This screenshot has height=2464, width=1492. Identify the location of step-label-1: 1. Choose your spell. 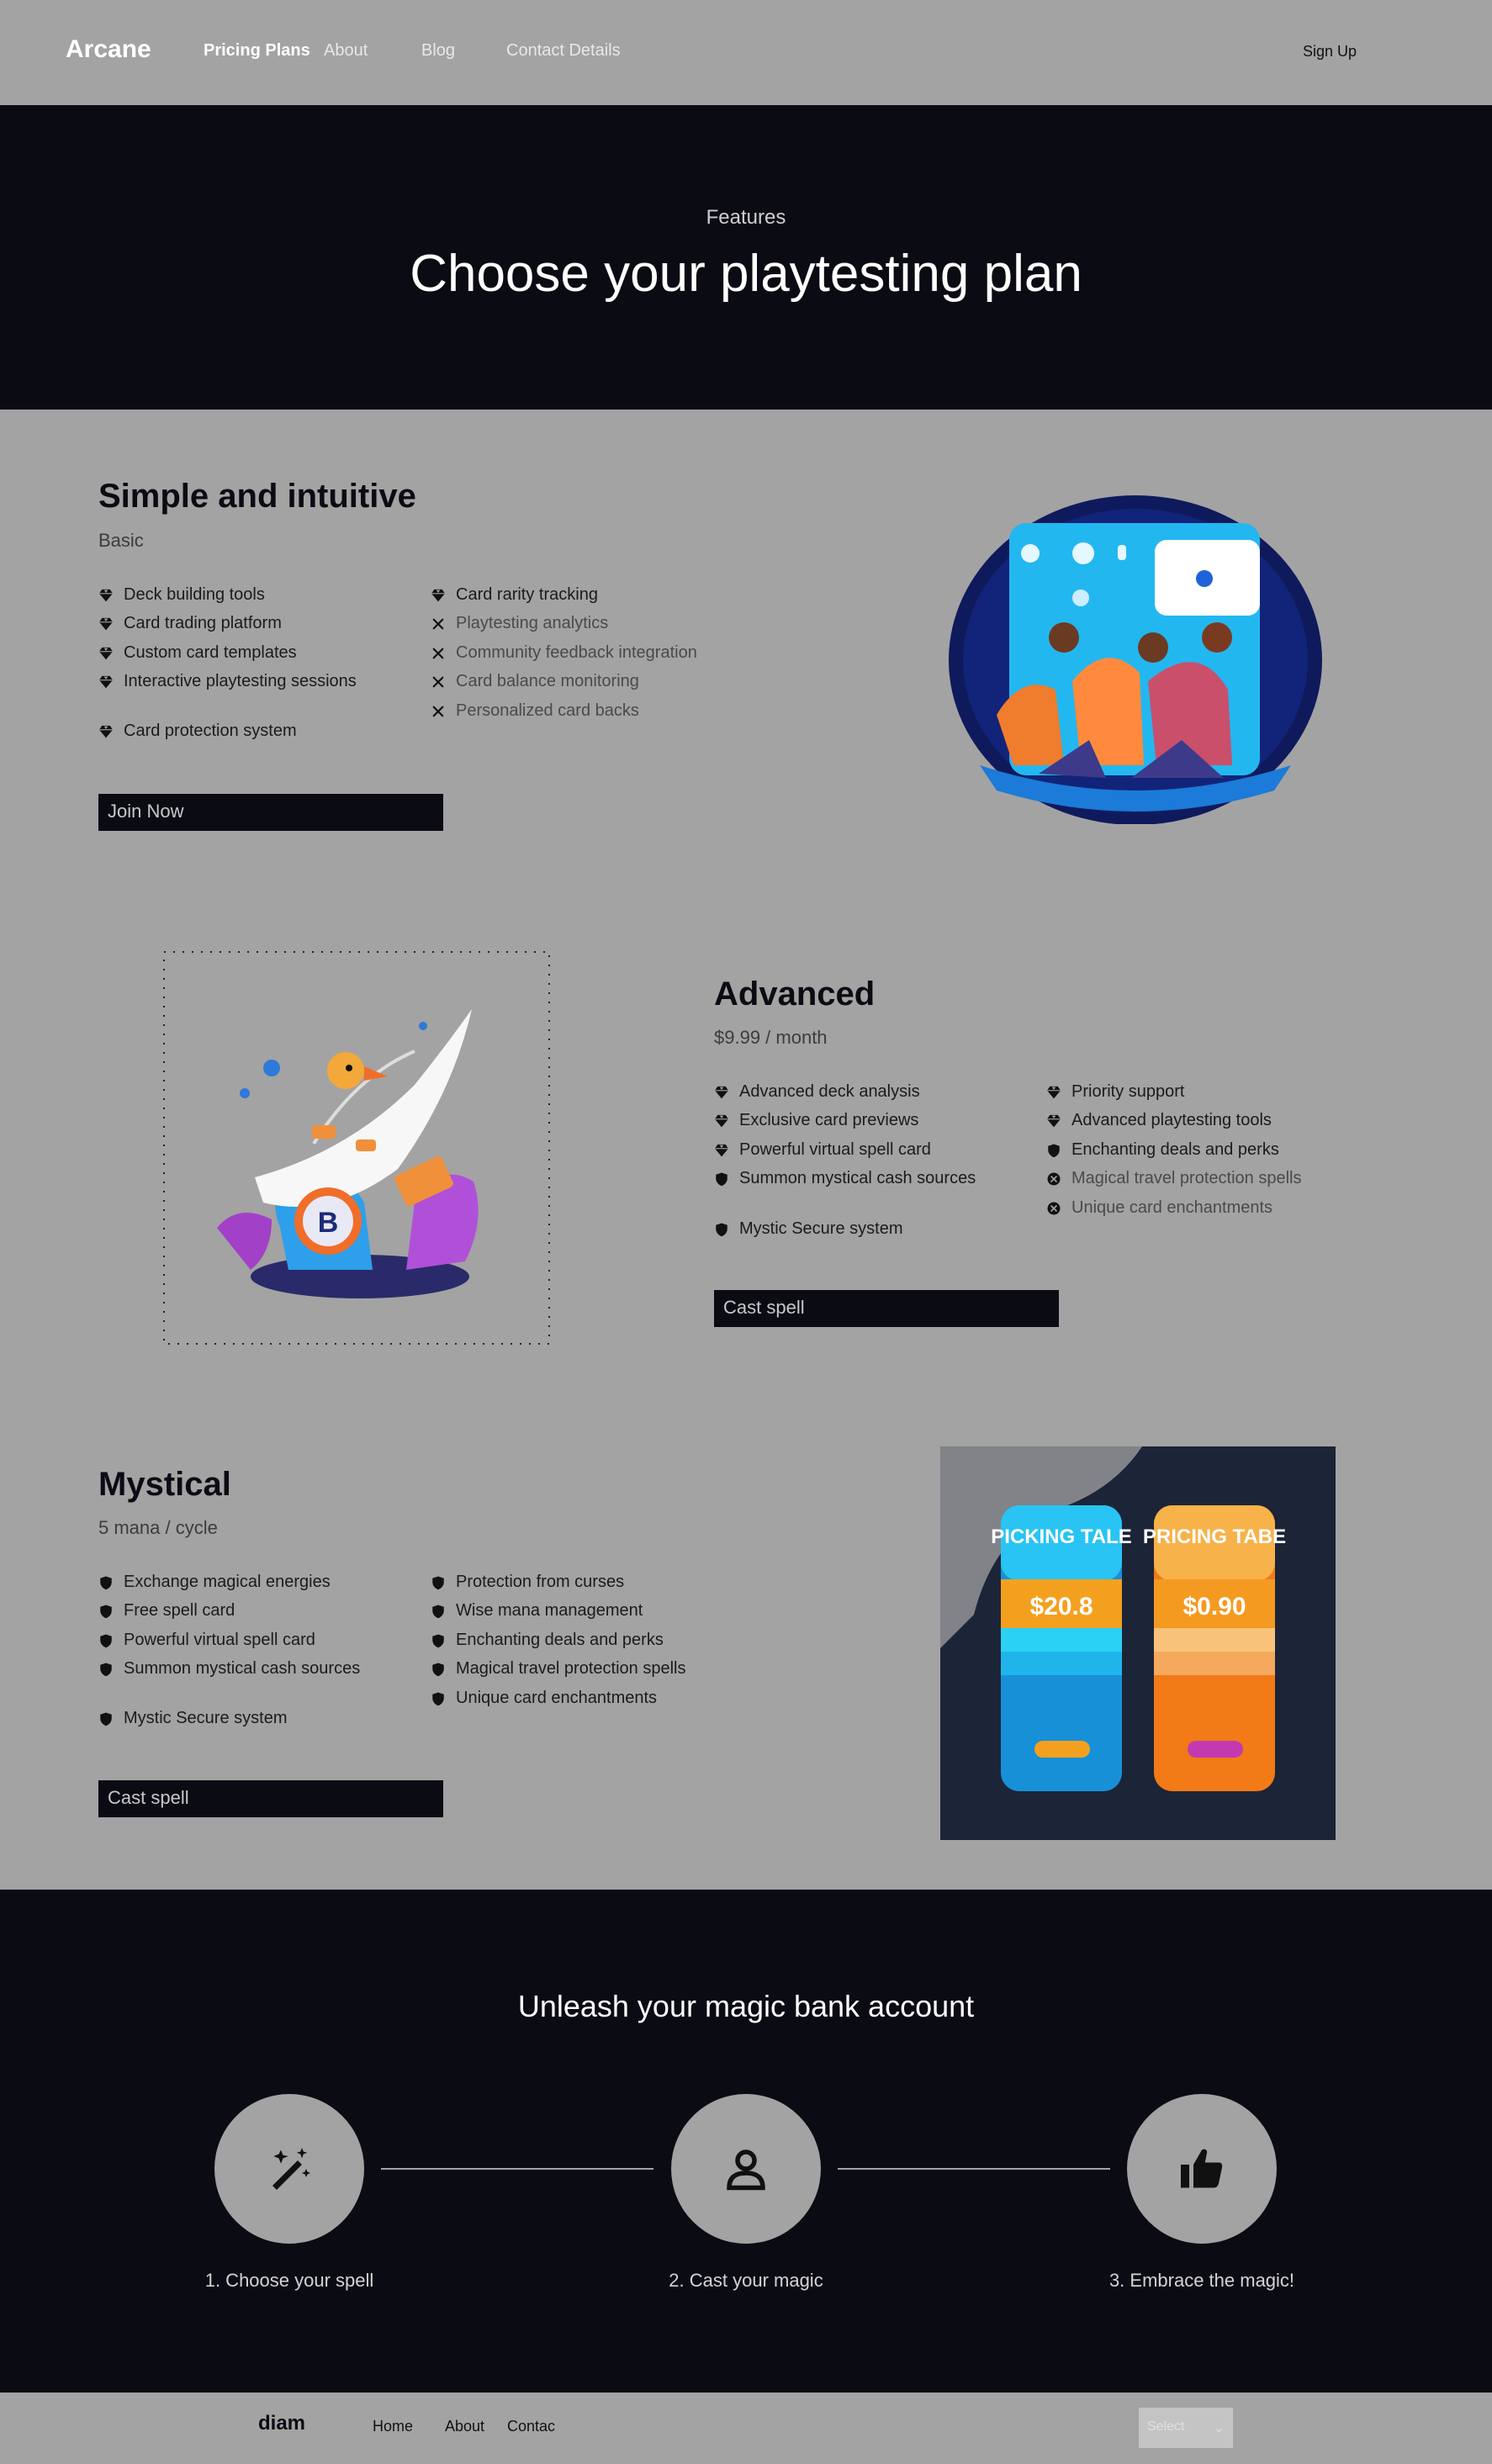
(289, 2280).